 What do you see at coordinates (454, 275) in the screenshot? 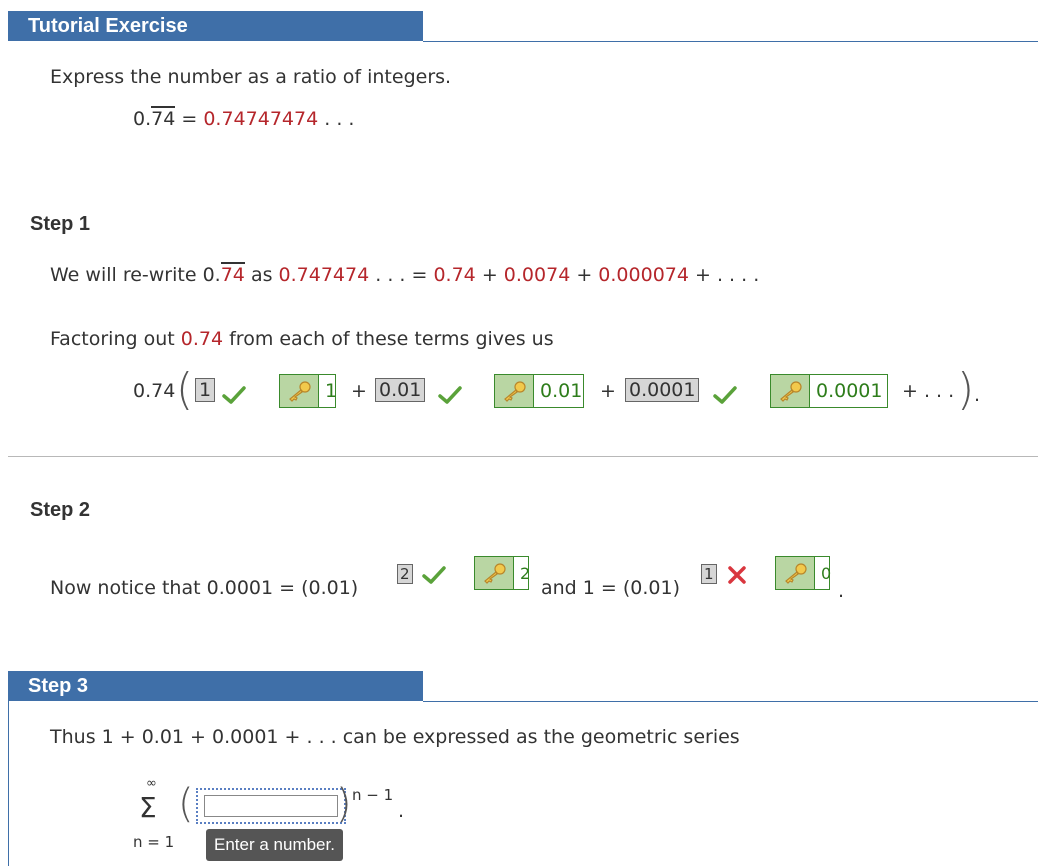
I see `term-a: 0.74` at bounding box center [454, 275].